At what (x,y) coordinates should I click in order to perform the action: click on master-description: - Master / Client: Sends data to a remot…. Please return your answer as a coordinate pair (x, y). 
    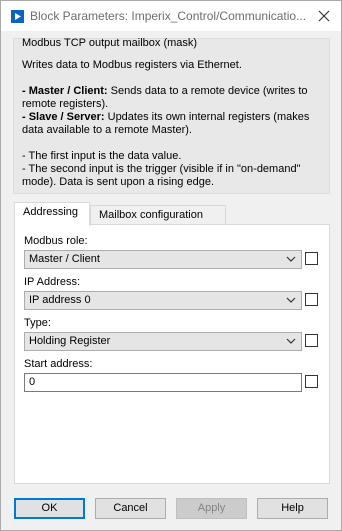
    Looking at the image, I should click on (174, 98).